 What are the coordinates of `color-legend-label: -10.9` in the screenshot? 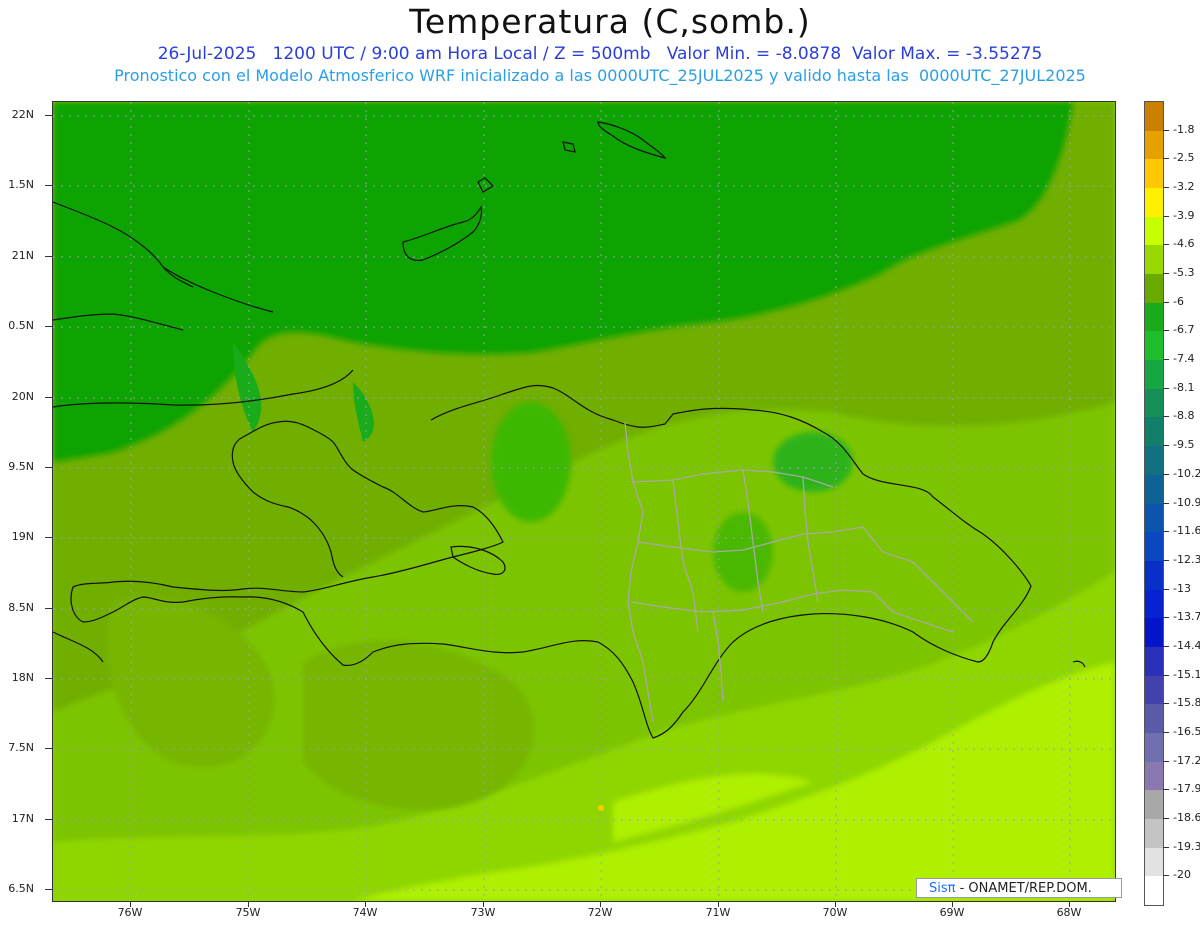 It's located at (1186, 502).